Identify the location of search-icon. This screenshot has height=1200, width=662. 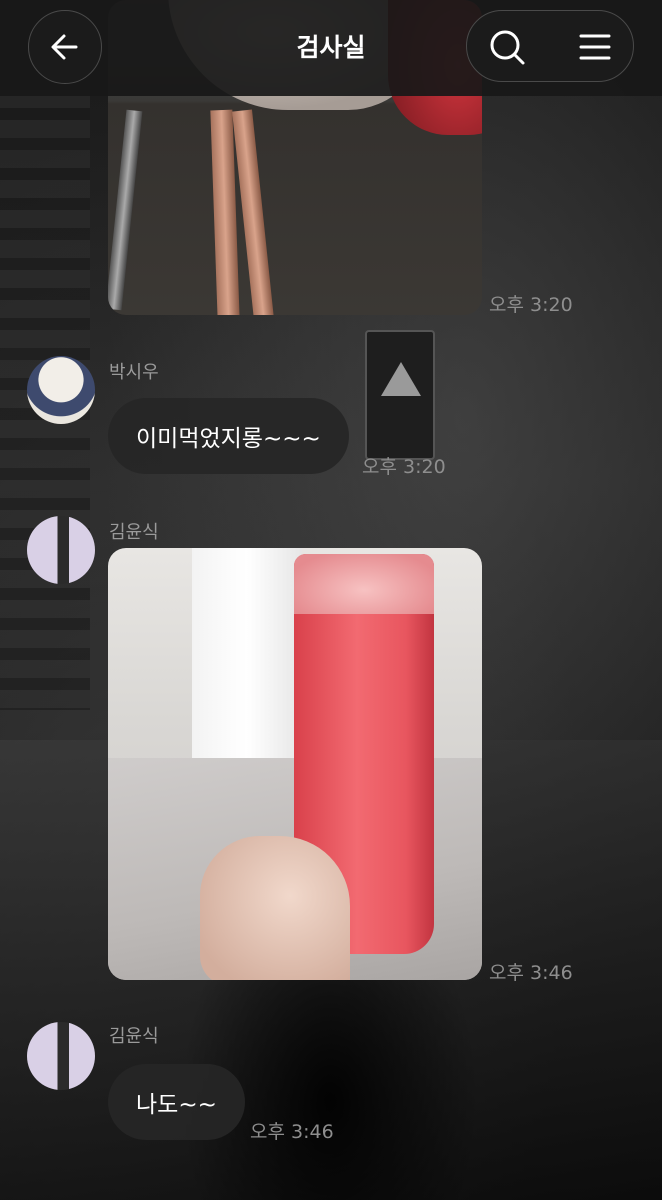
(507, 47).